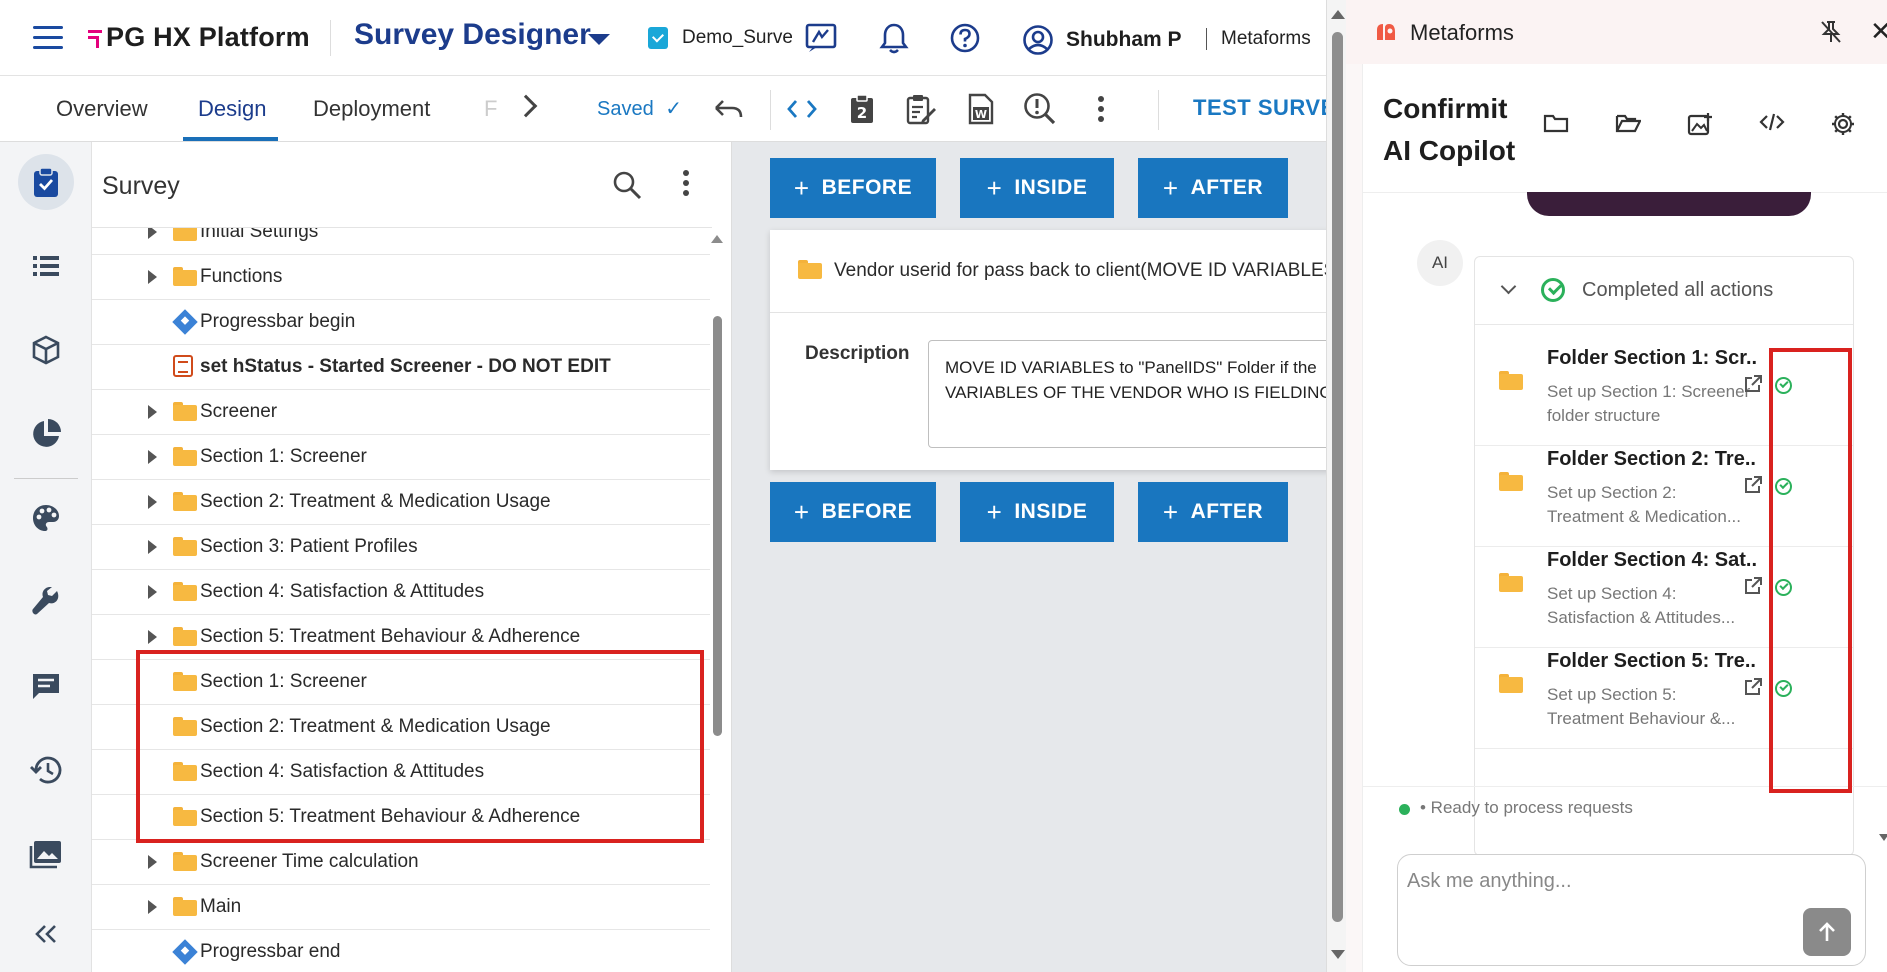 This screenshot has height=972, width=1887. I want to click on tree-more-icon, so click(686, 185).